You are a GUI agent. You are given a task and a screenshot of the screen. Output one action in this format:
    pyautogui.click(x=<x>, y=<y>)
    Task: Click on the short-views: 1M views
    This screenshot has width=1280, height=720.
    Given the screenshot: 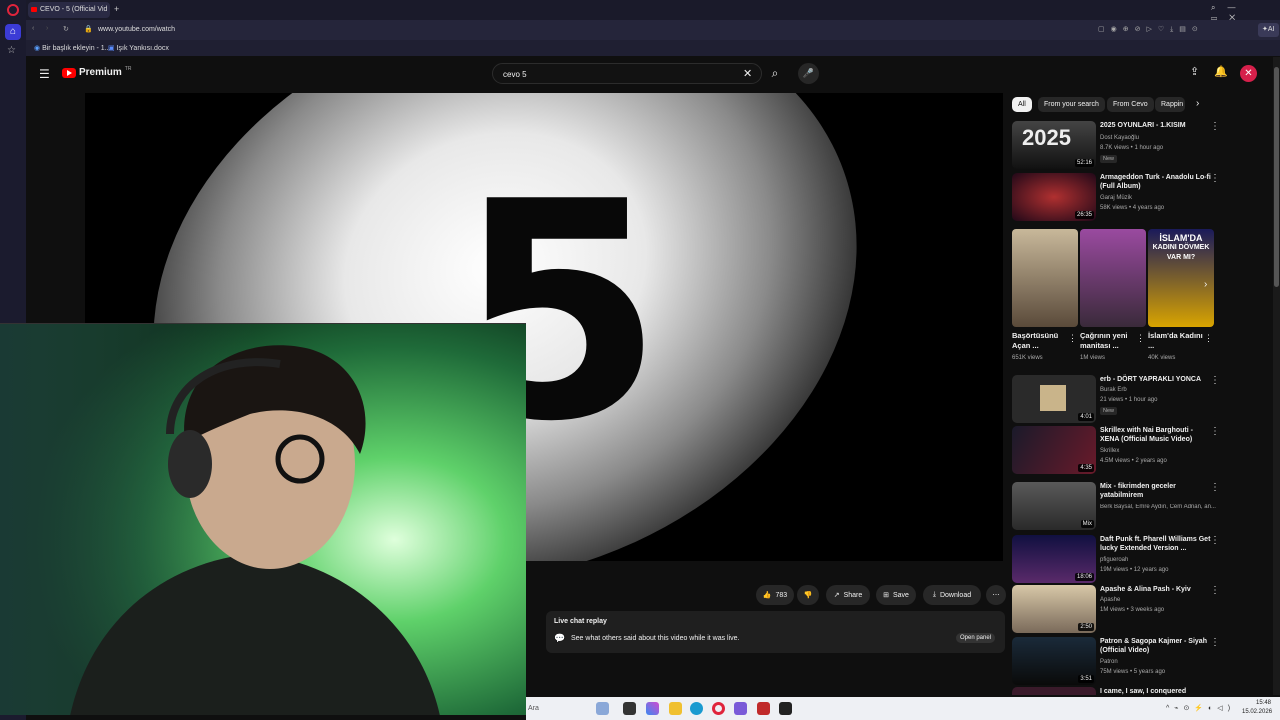 What is the action you would take?
    pyautogui.click(x=1093, y=358)
    